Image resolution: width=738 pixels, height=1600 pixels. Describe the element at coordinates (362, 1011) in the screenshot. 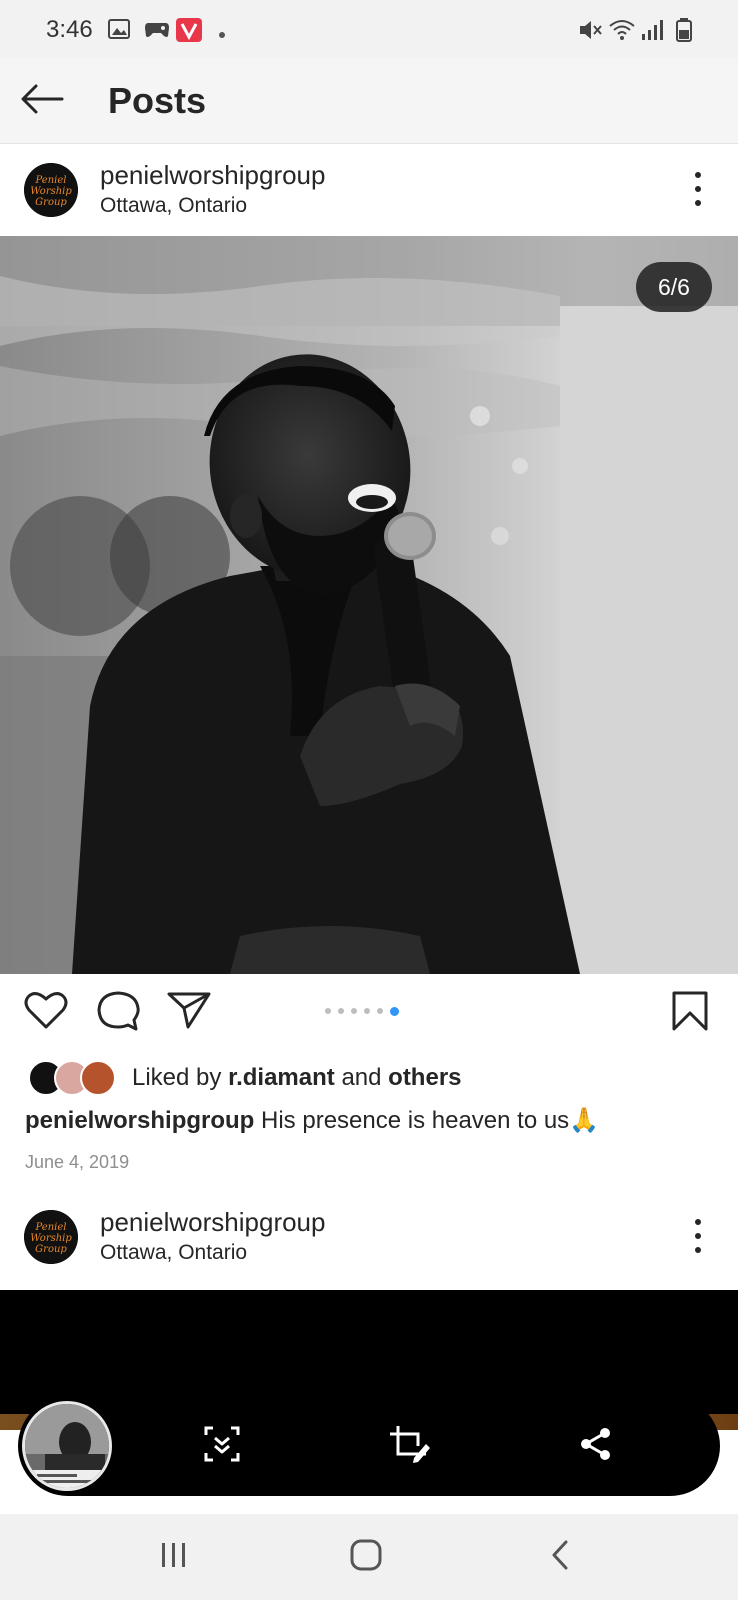

I see `carousel-indicator` at that location.